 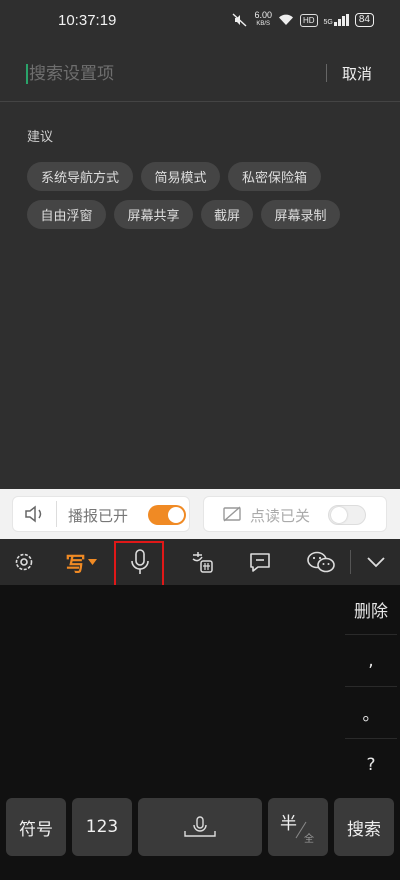 What do you see at coordinates (371, 661) in the screenshot?
I see `comma-key: ,` at bounding box center [371, 661].